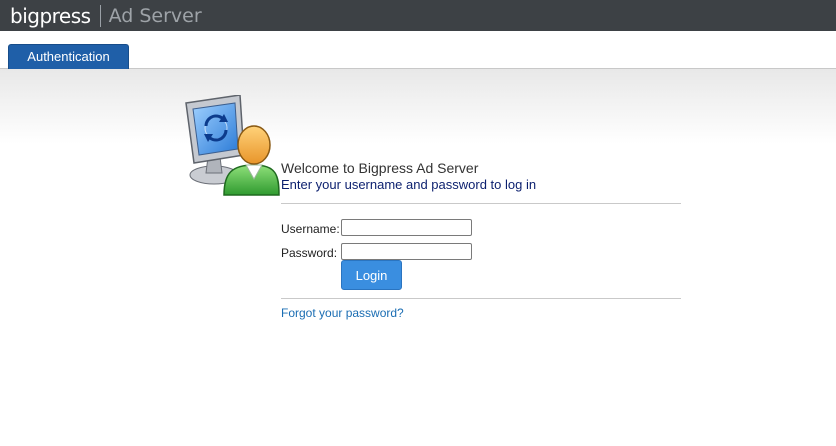 The height and width of the screenshot is (446, 836). What do you see at coordinates (380, 168) in the screenshot?
I see `welcome-heading: Welcome to Bigpress Ad Server` at bounding box center [380, 168].